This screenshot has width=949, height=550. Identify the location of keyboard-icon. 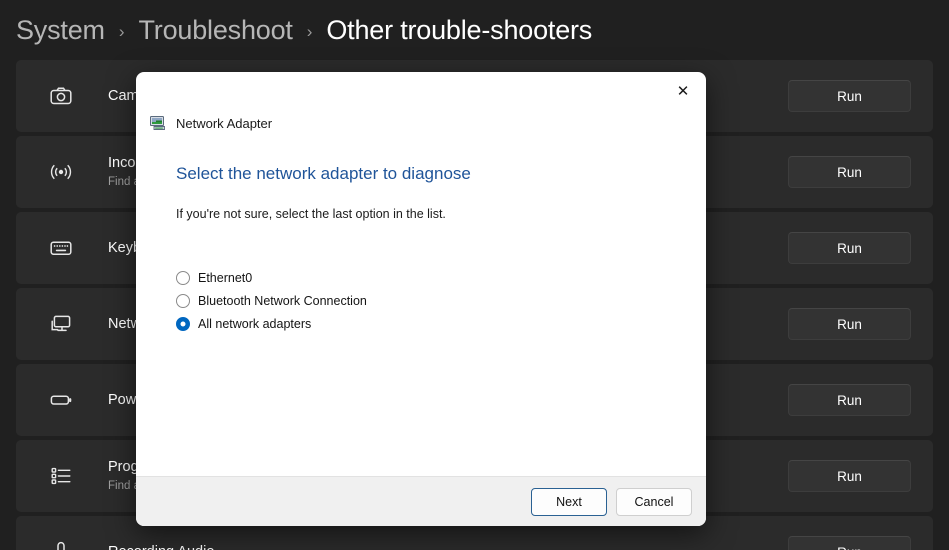
(61, 248).